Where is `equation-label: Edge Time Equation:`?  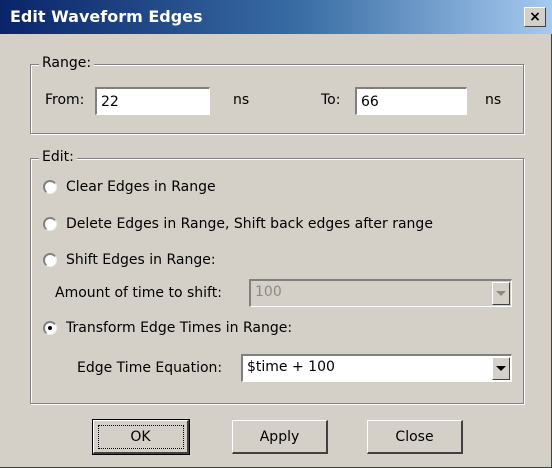 equation-label: Edge Time Equation: is located at coordinates (150, 368).